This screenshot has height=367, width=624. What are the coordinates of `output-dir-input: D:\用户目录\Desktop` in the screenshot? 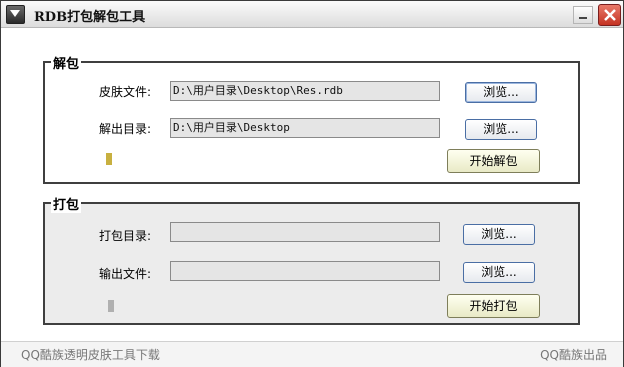 It's located at (305, 128).